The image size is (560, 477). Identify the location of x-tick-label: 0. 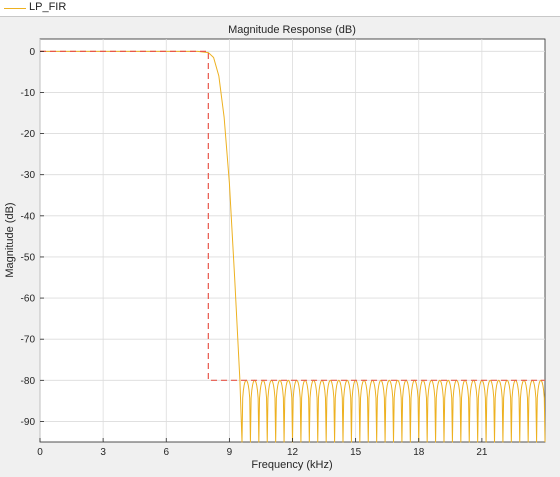
(40, 452).